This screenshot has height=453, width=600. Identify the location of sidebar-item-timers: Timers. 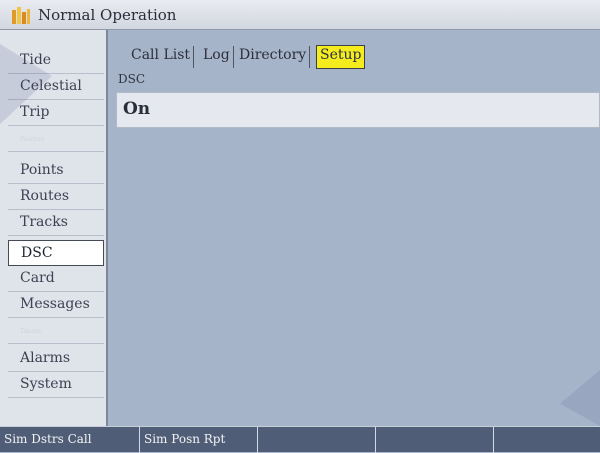
(56, 331).